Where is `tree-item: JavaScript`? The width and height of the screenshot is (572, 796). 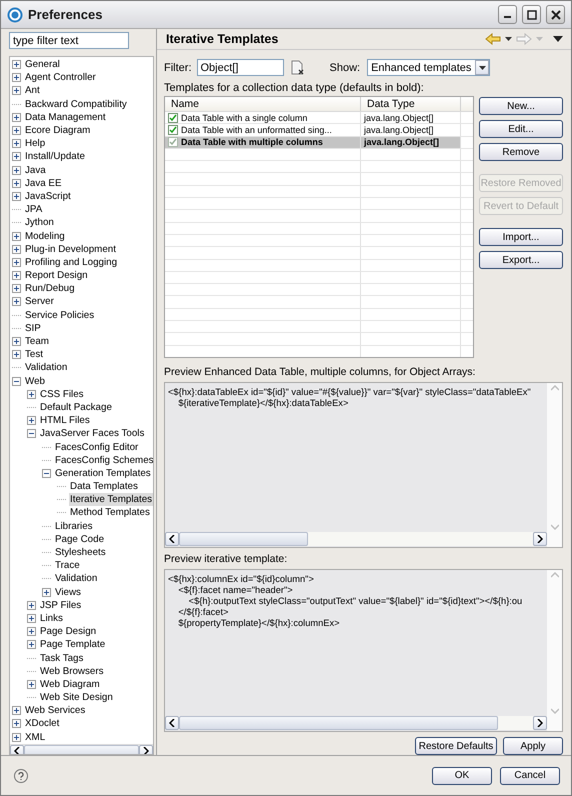
tree-item: JavaScript is located at coordinates (48, 196).